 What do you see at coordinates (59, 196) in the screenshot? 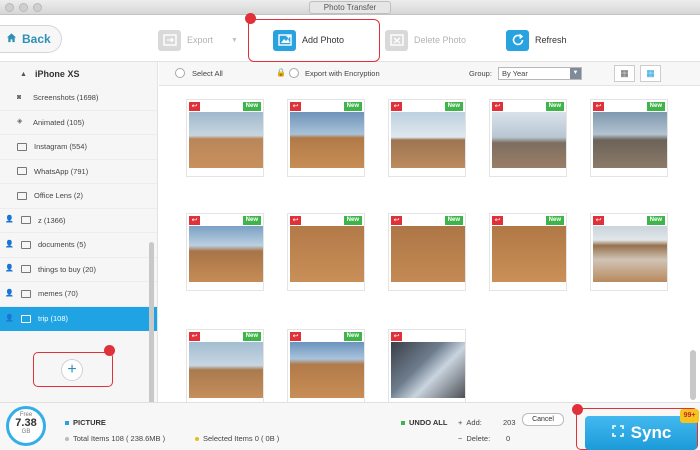
I see `sidebar-item-label: Office Lens (2)` at bounding box center [59, 196].